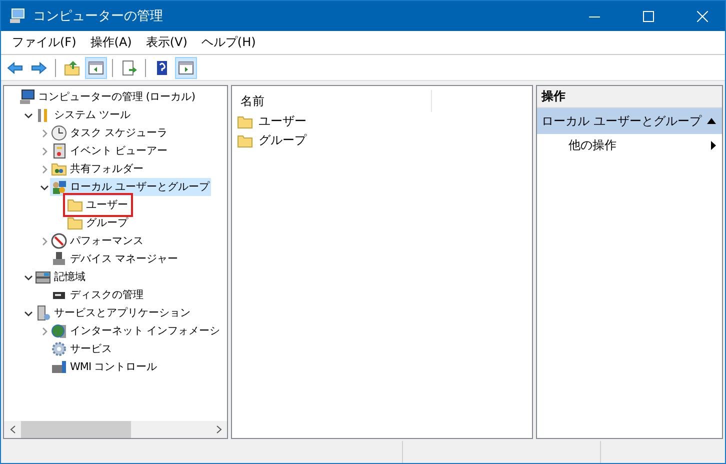 The width and height of the screenshot is (726, 464). I want to click on globe-server-icon, so click(59, 331).